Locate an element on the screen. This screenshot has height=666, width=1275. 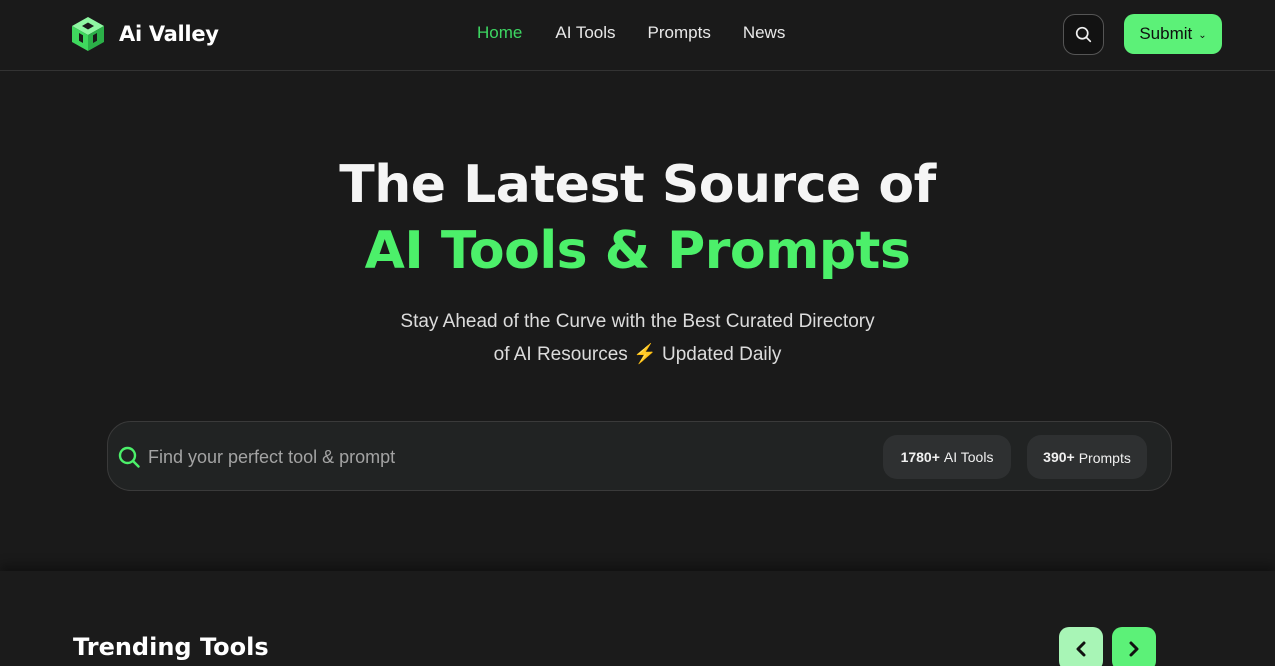
brand-name: Ai Valley is located at coordinates (169, 34).